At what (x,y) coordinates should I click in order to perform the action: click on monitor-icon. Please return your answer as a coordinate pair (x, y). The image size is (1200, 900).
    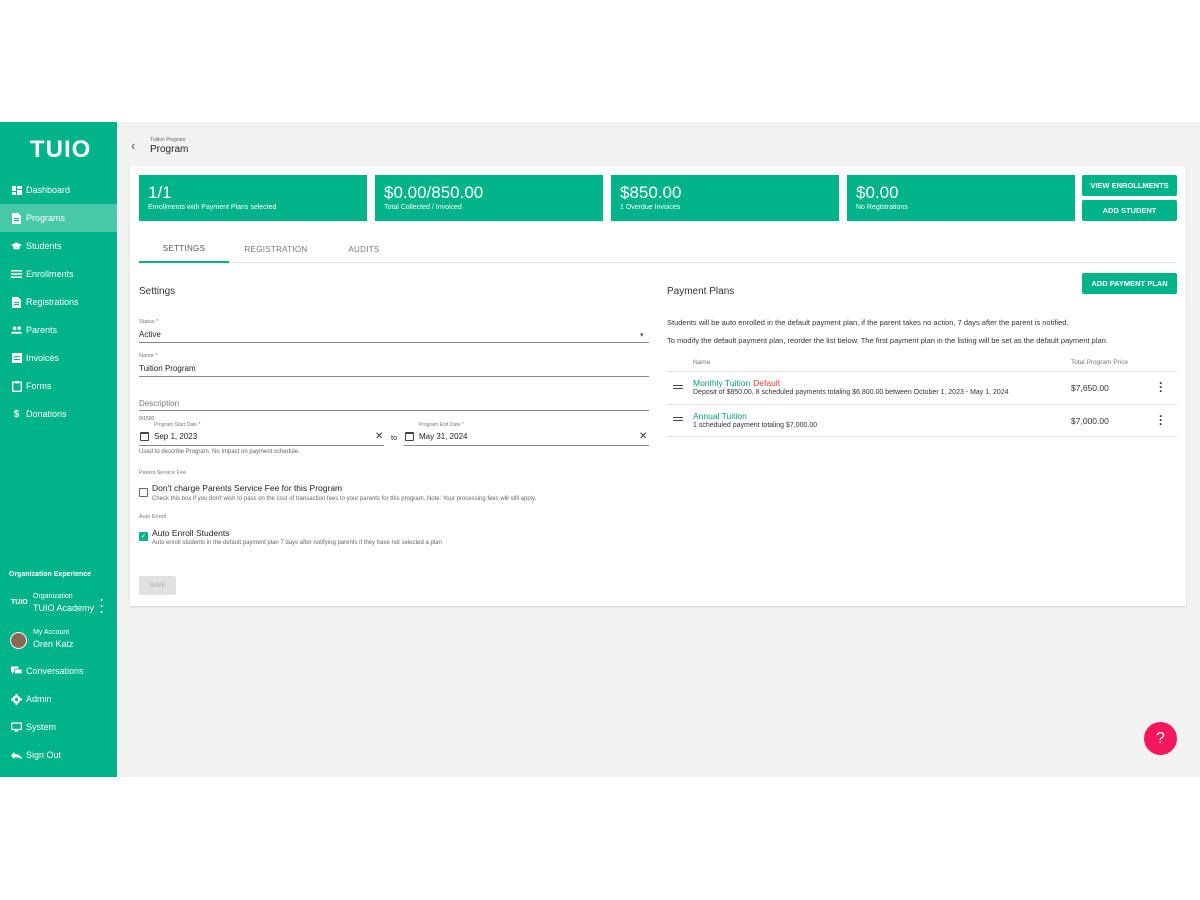
    Looking at the image, I should click on (16, 727).